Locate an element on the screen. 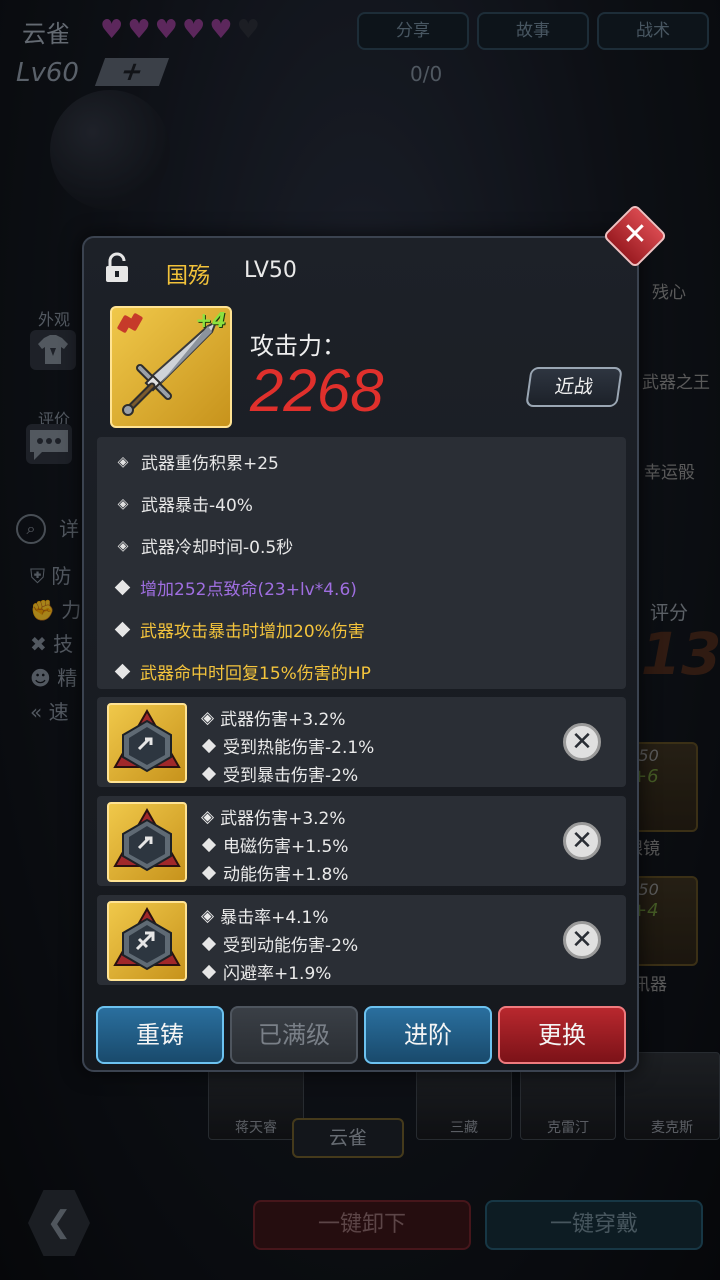 The height and width of the screenshot is (1280, 720). max-level-button: 已满级 is located at coordinates (294, 1035).